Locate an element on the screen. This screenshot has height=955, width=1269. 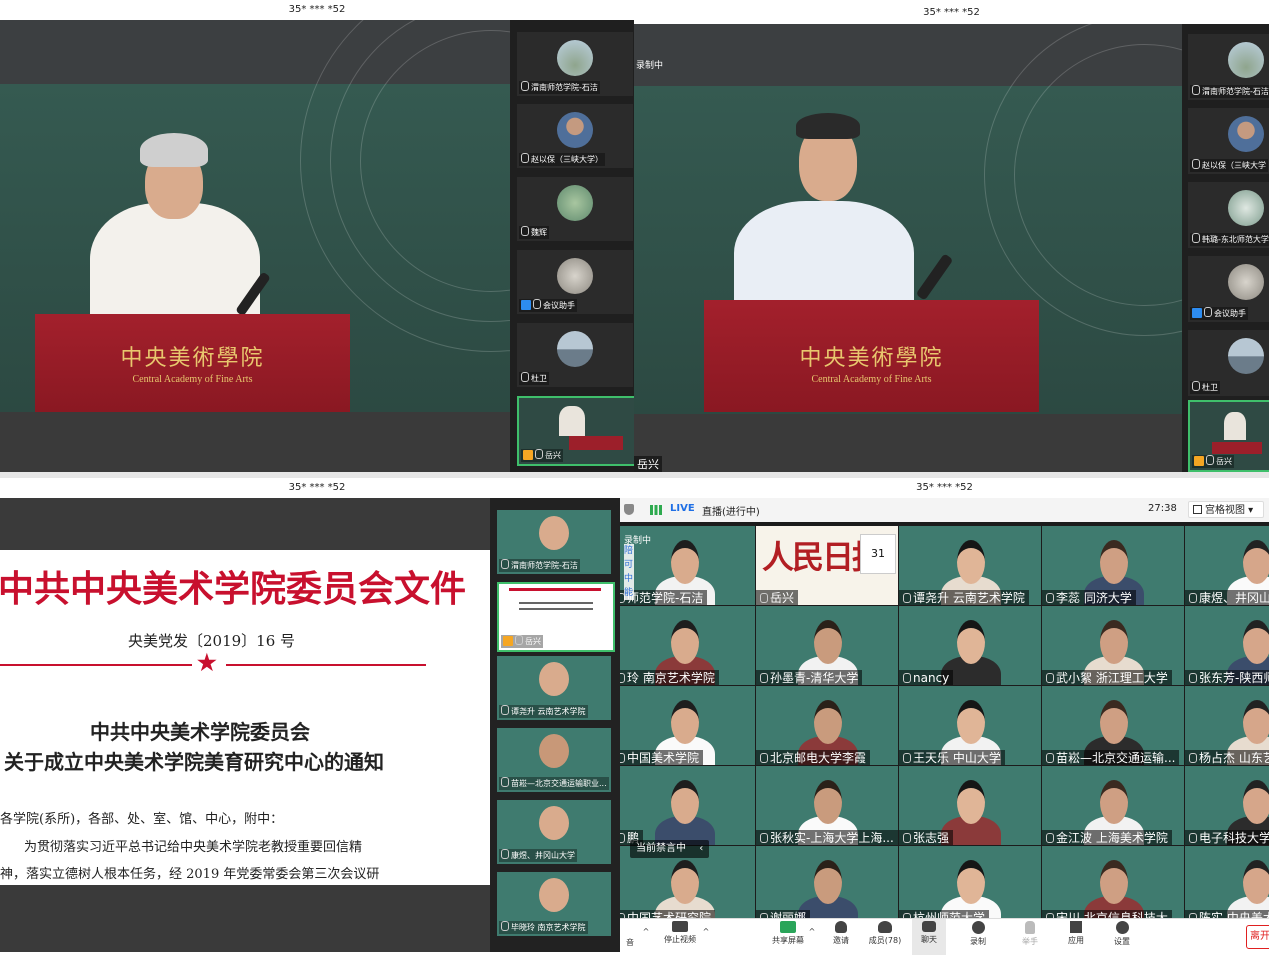
q3-thumb-6: 毕晓玲 南京艺术学院 is located at coordinates (554, 904).